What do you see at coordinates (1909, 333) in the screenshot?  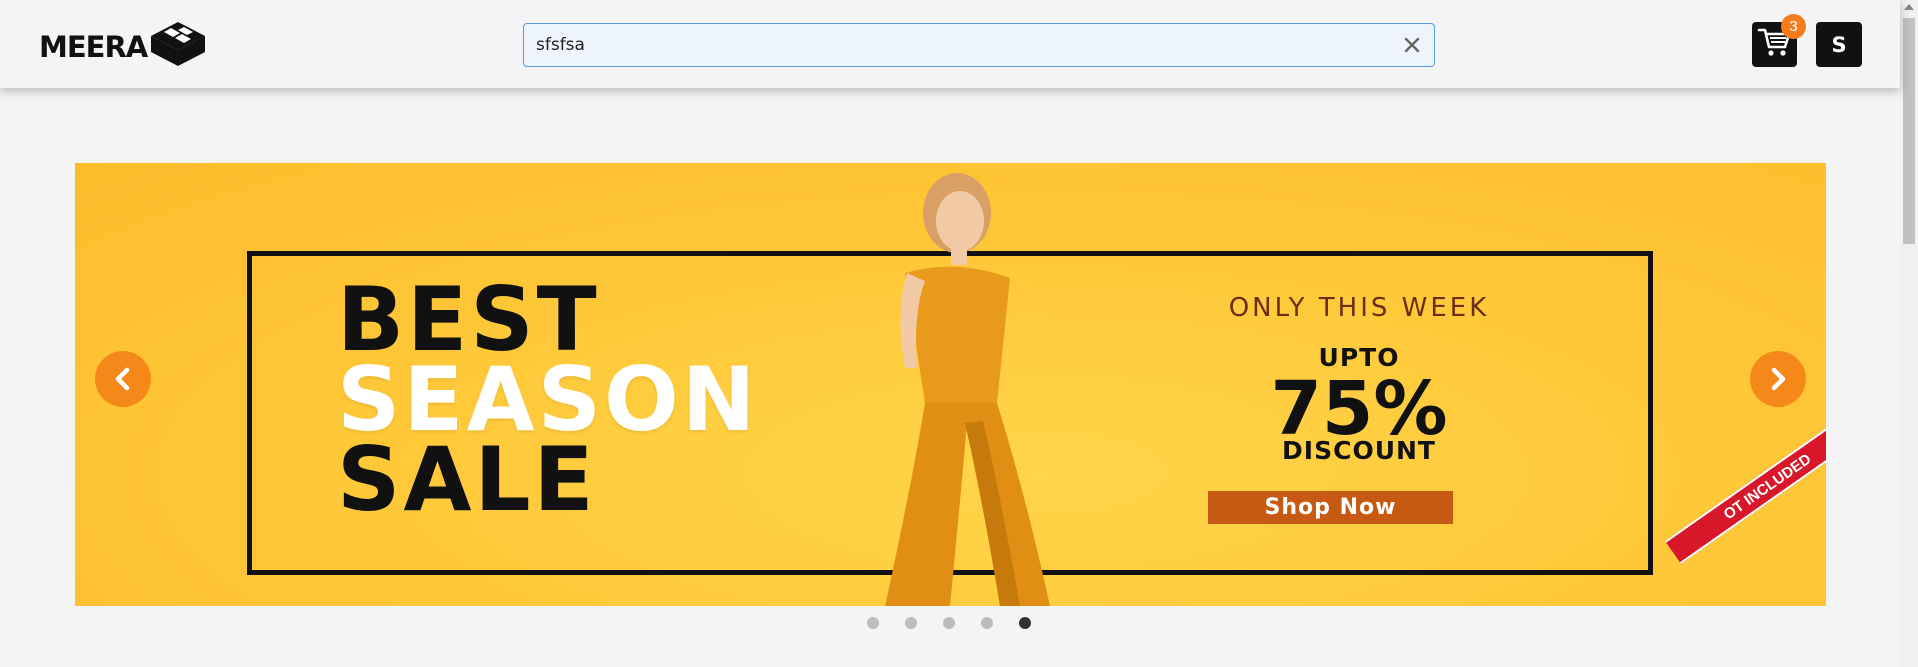 I see `page-scrollbar` at bounding box center [1909, 333].